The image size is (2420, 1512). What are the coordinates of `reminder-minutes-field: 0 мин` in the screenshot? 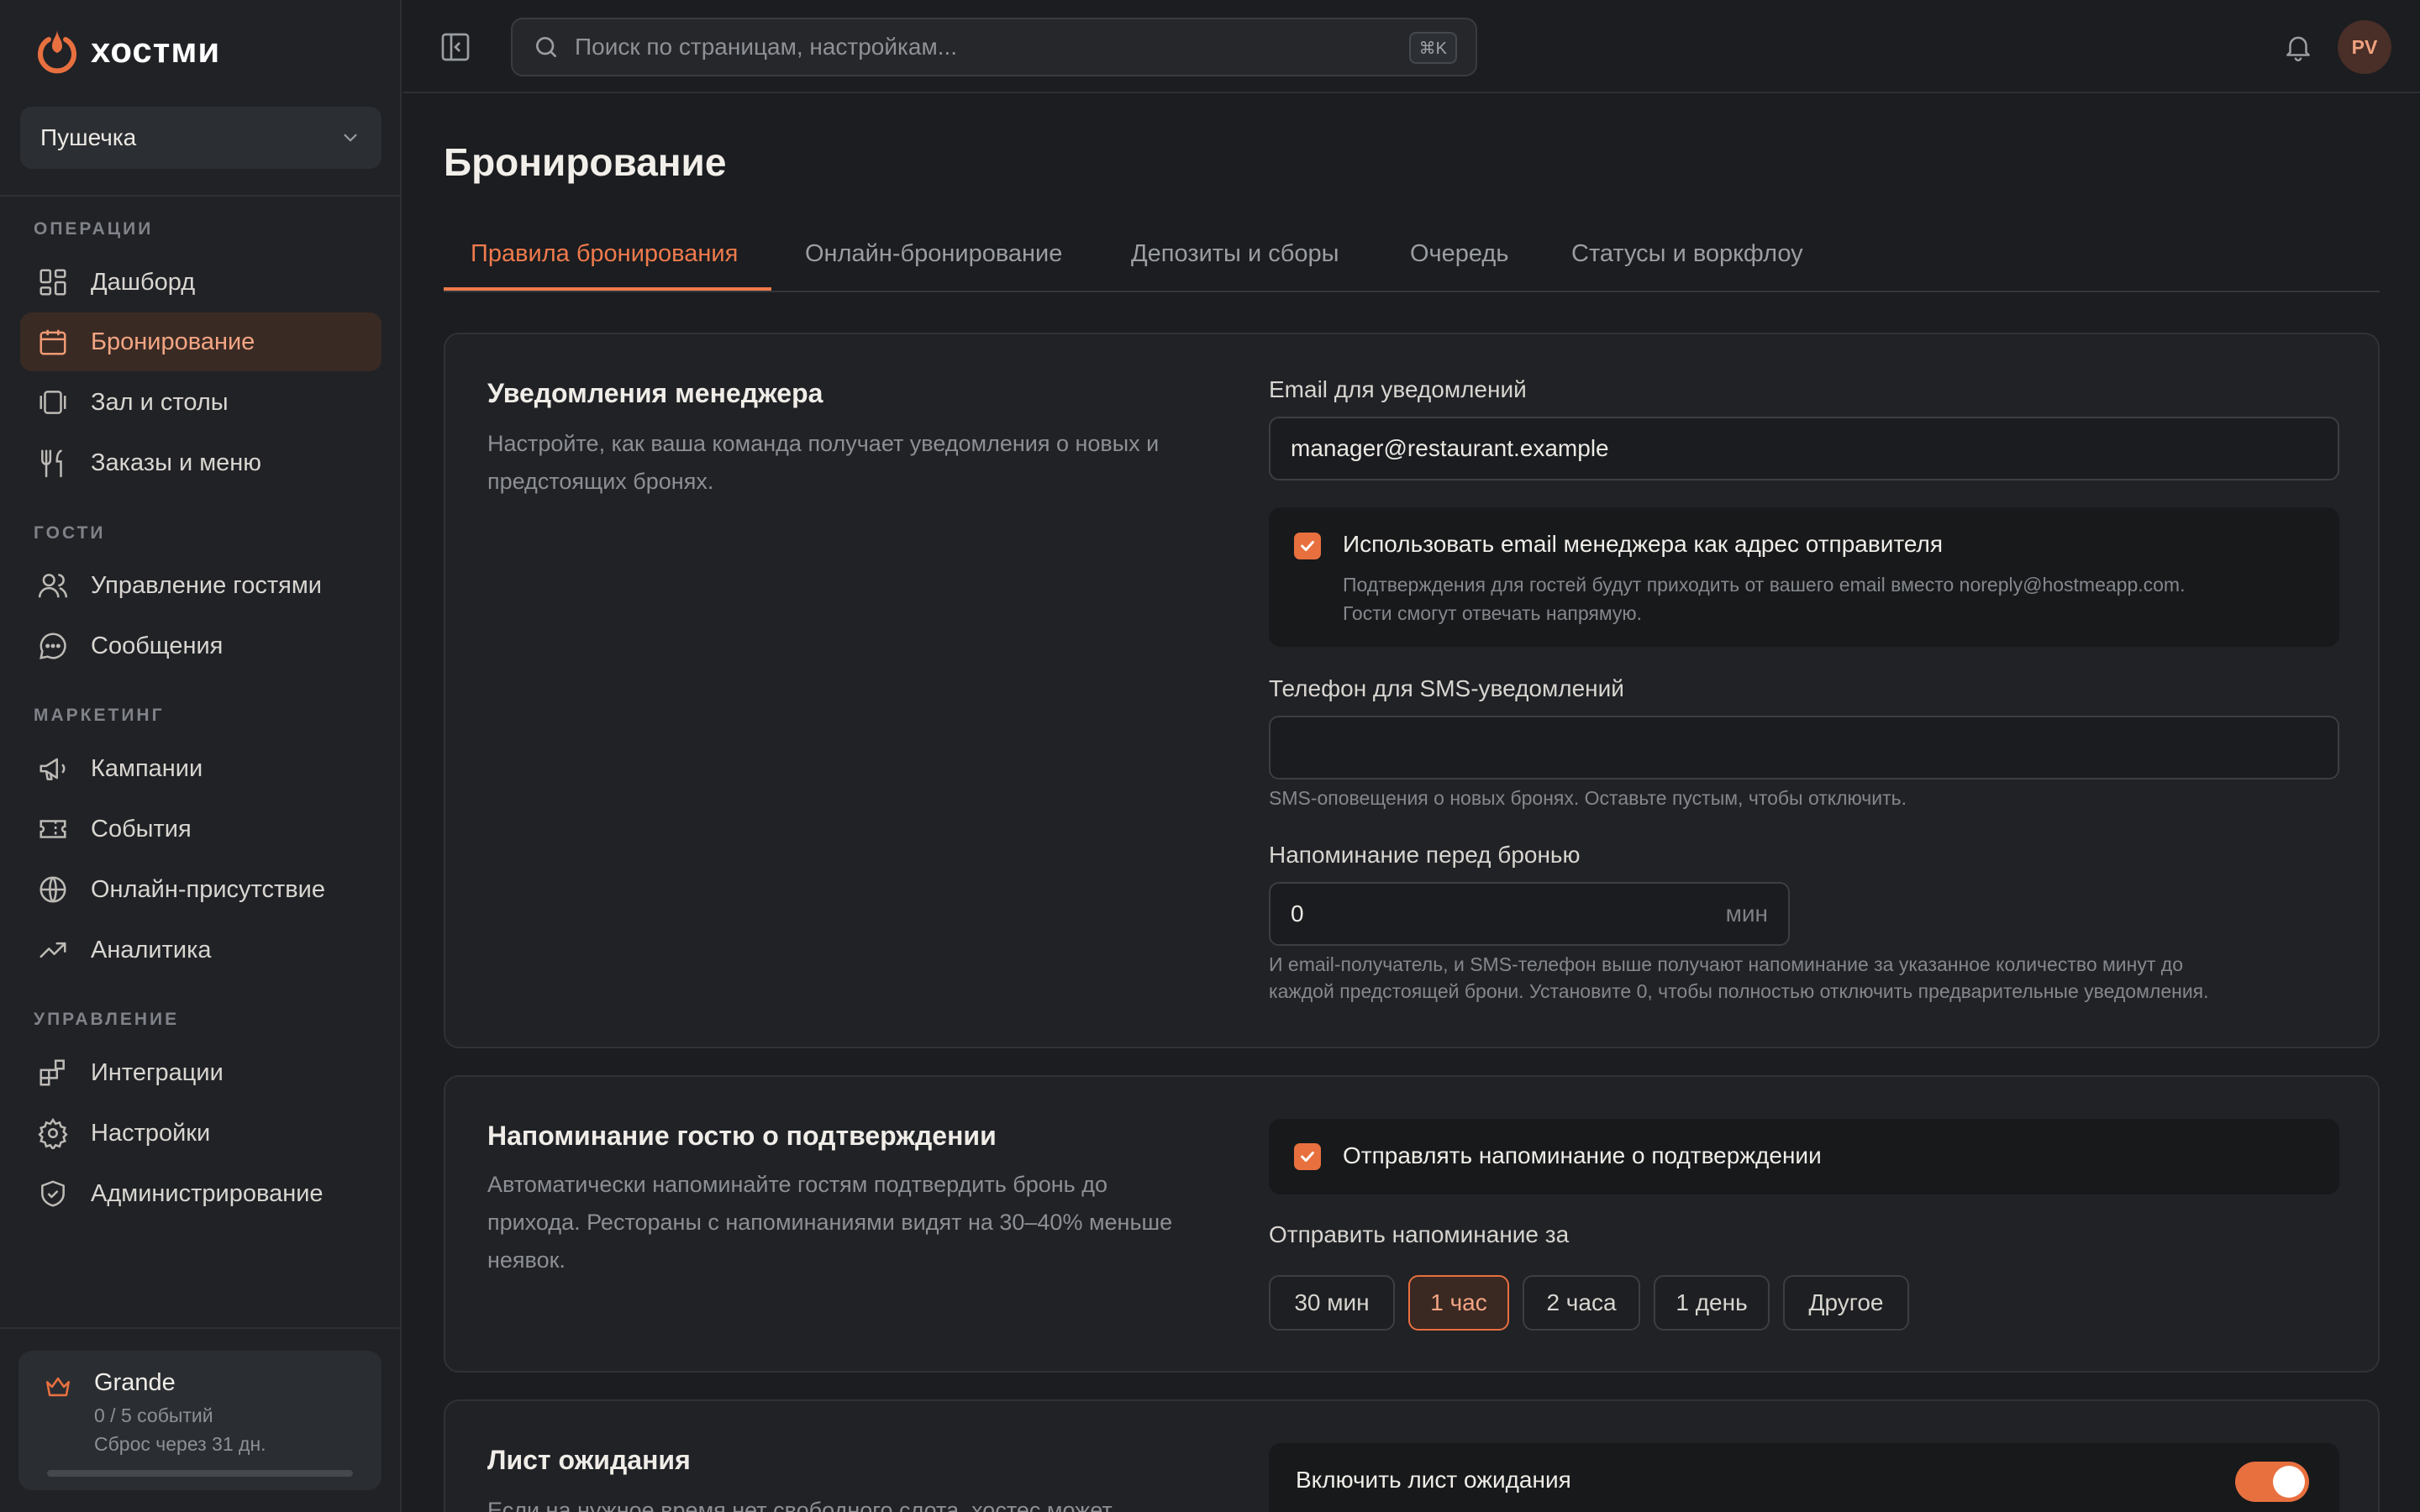 It's located at (1529, 914).